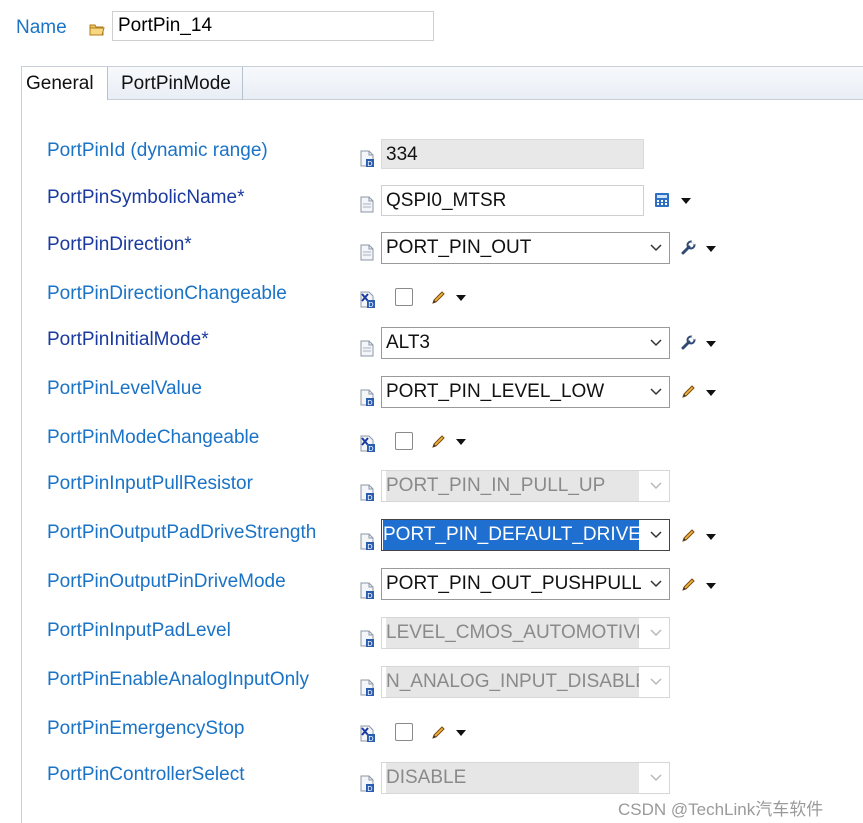  What do you see at coordinates (404, 297) in the screenshot?
I see `portpindirectionchangeable-checkbox` at bounding box center [404, 297].